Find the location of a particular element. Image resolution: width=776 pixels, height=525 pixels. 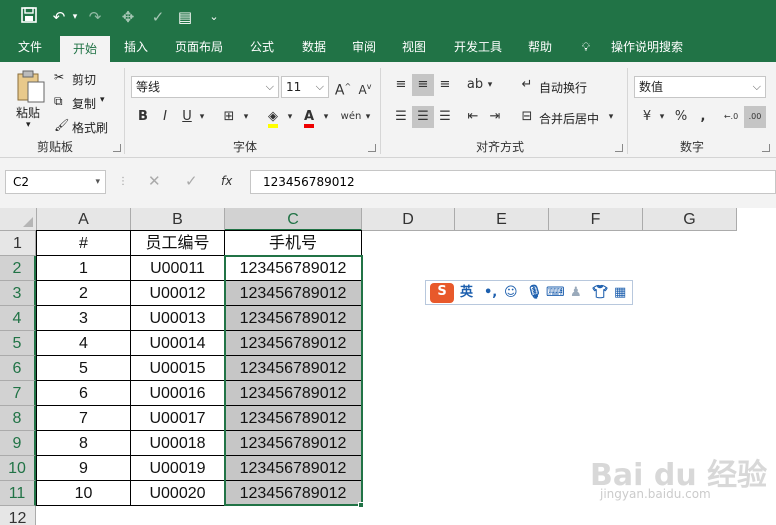

name-box-dropdown-icon: ▾ is located at coordinates (97, 182).